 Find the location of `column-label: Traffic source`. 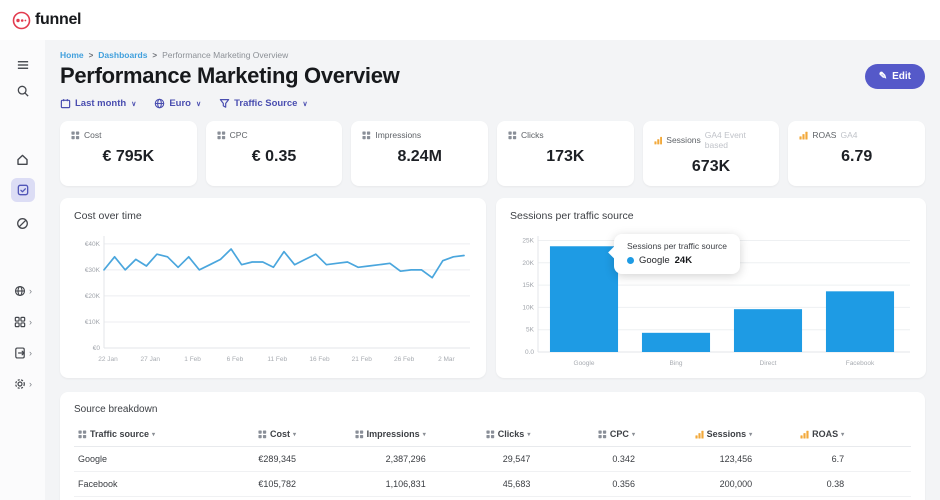

column-label: Traffic source is located at coordinates (120, 434).